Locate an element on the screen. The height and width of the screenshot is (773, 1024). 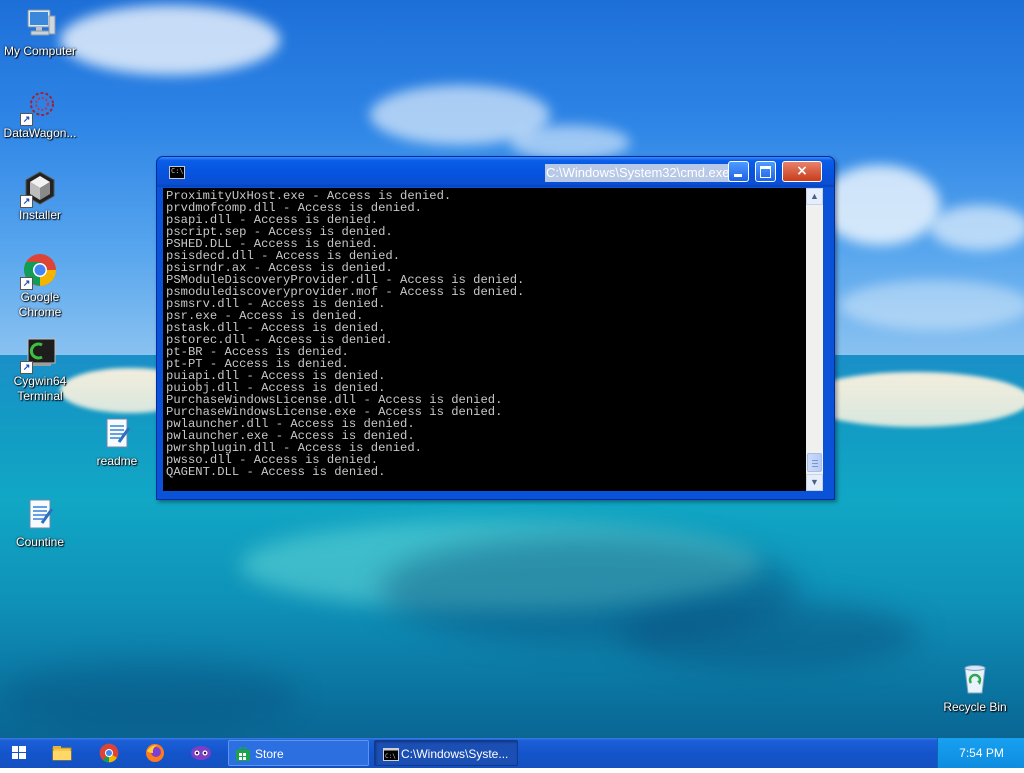
maximize-button is located at coordinates (765, 171).